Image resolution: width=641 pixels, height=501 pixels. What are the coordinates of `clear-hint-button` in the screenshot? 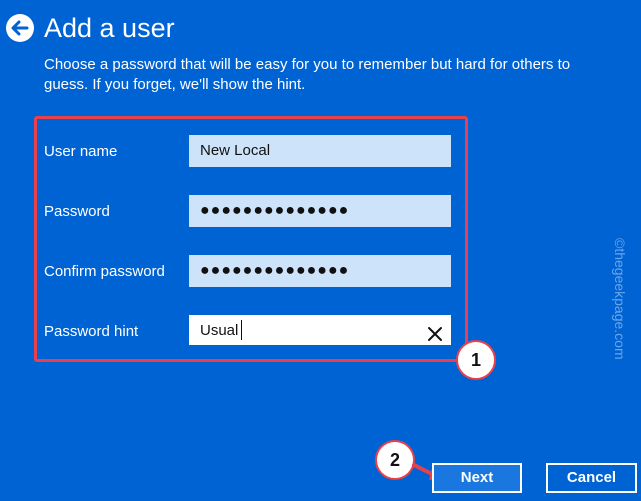 It's located at (435, 331).